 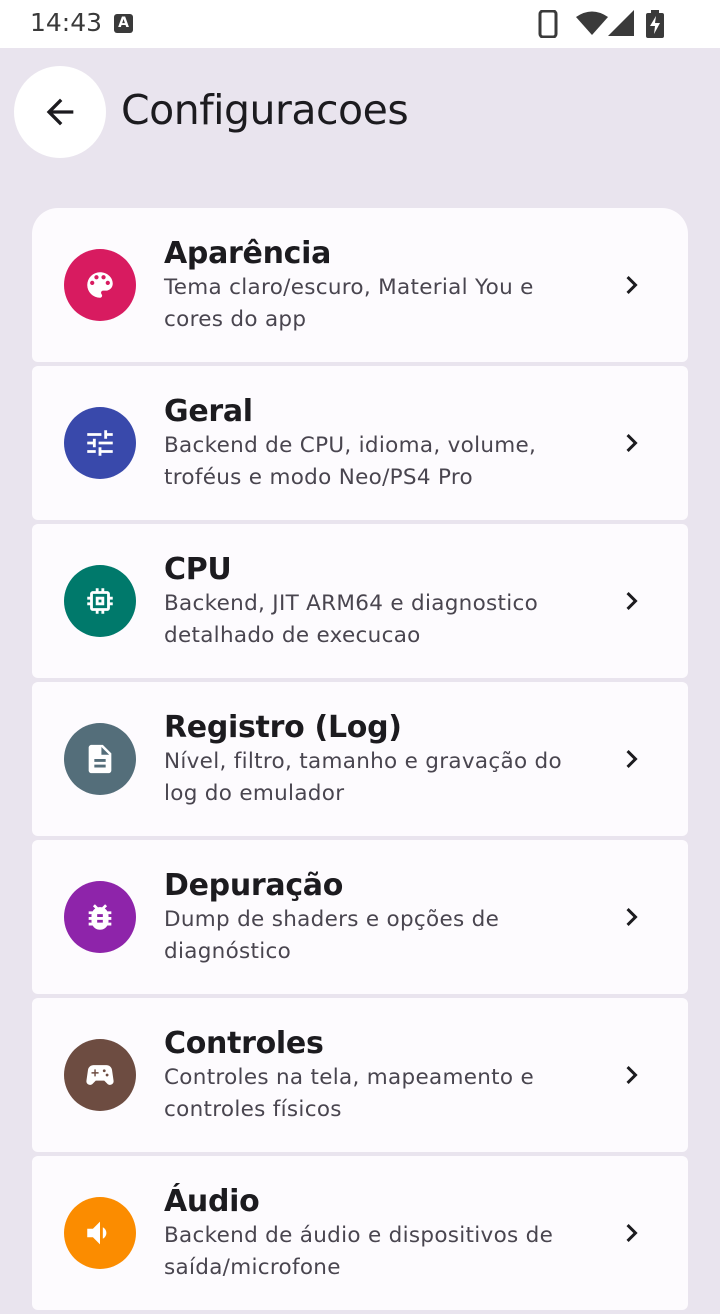 I want to click on item-title: Geral, so click(x=208, y=411).